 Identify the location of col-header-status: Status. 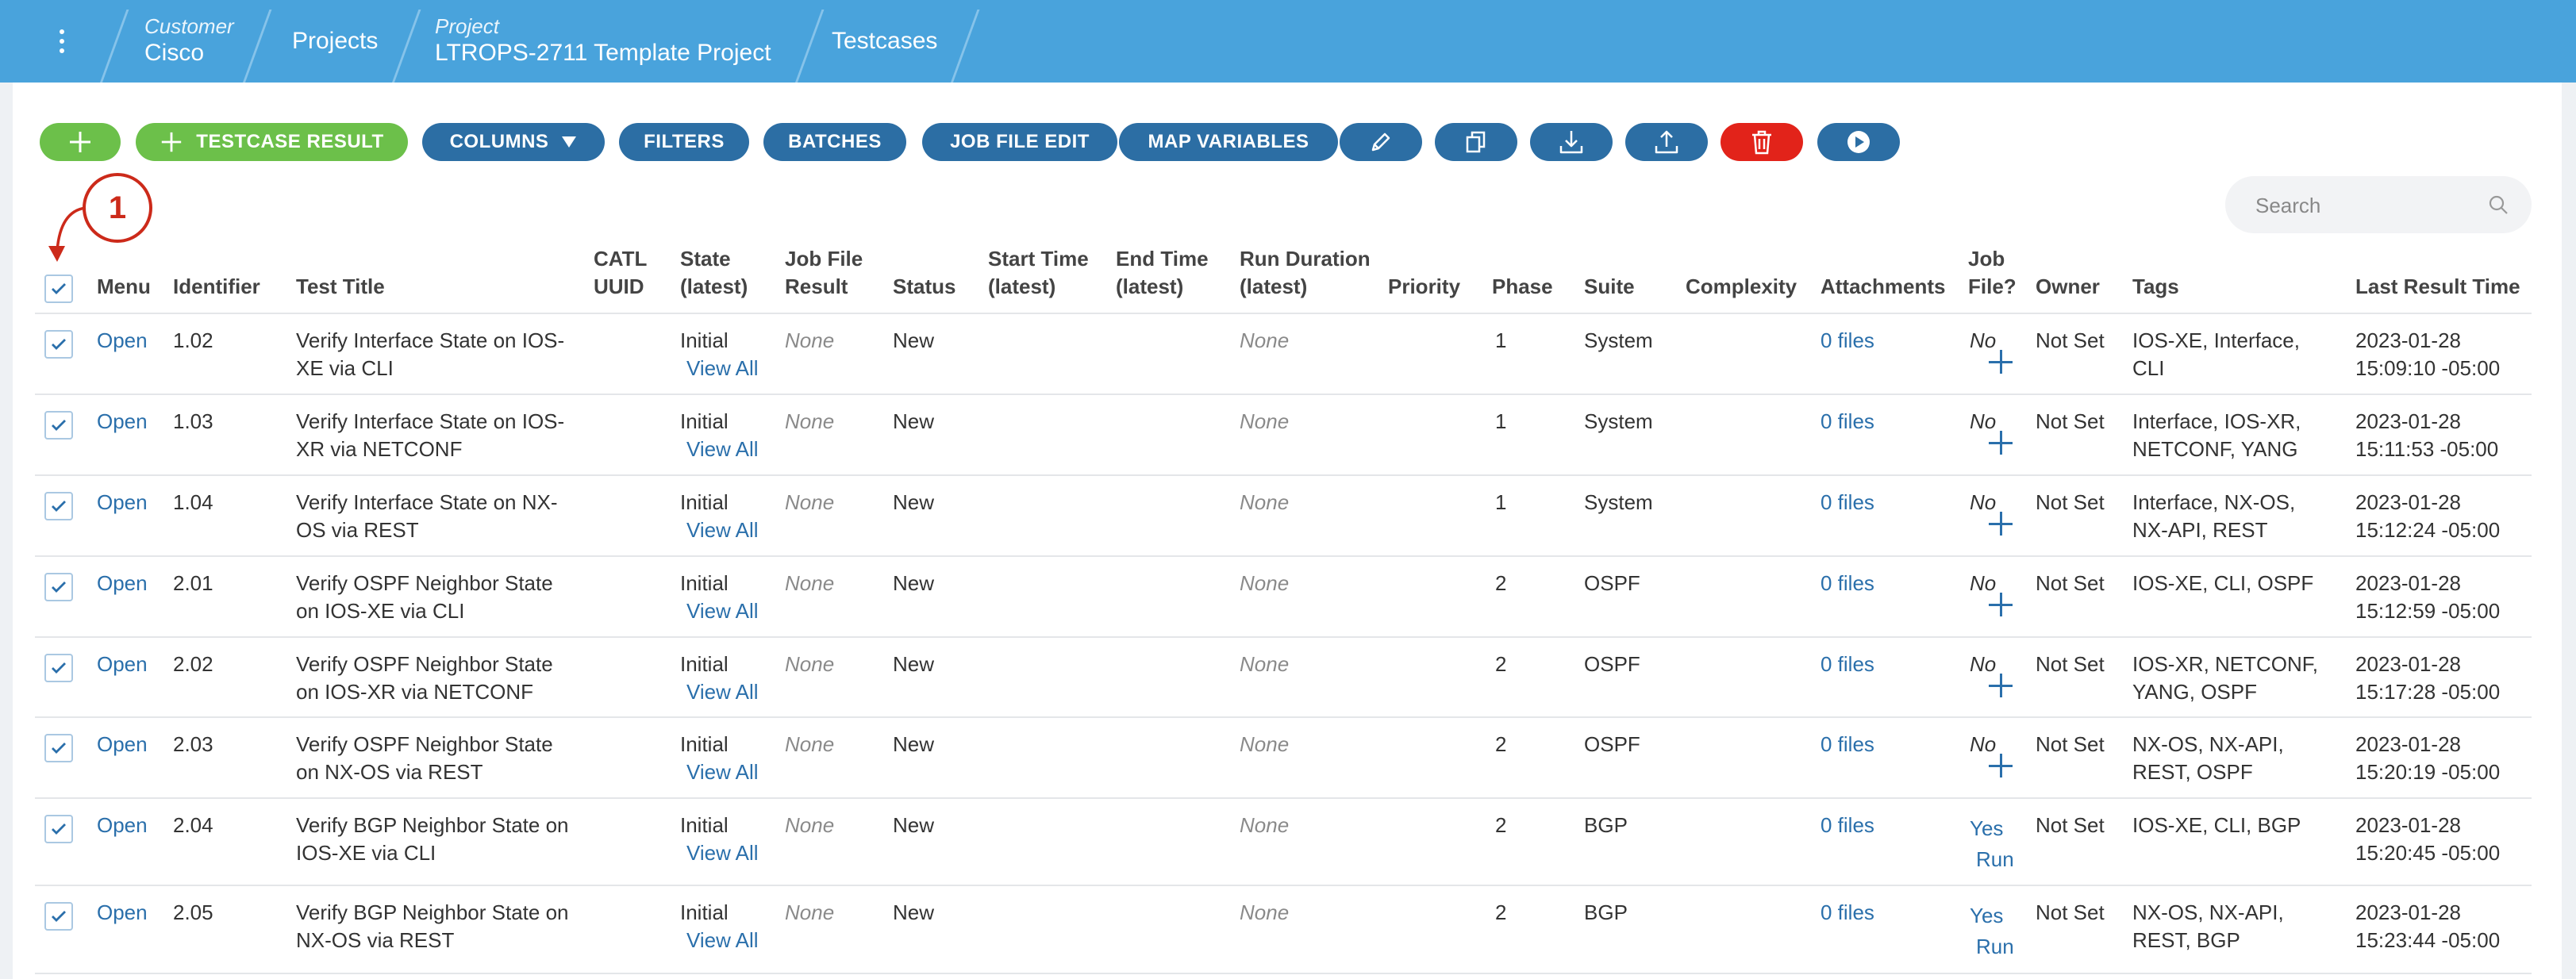
(924, 287).